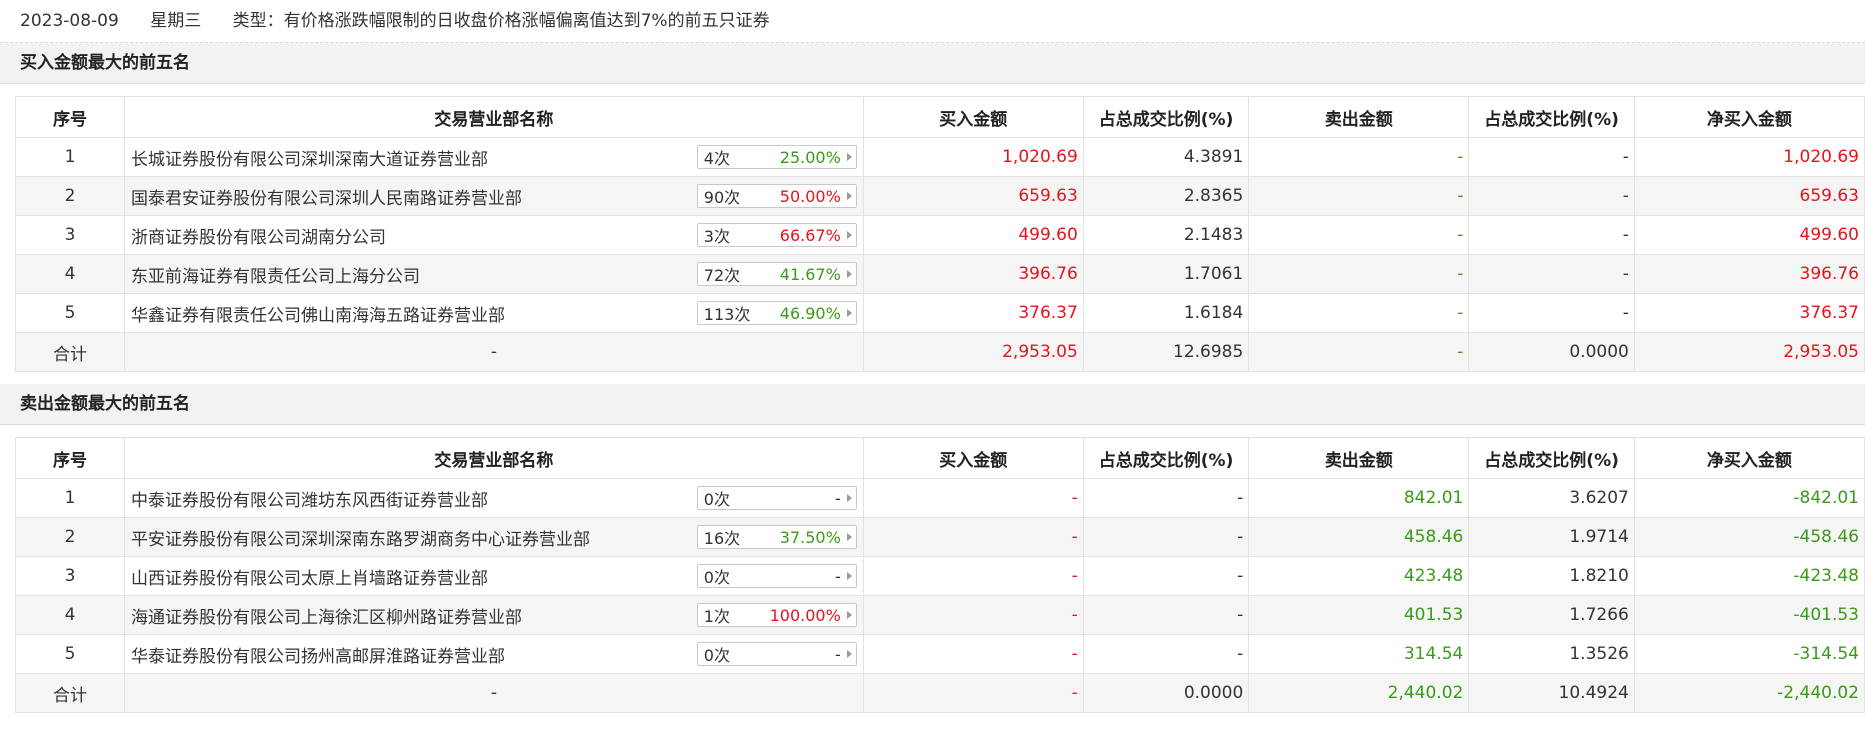 The width and height of the screenshot is (1865, 740). Describe the element at coordinates (1749, 693) in the screenshot. I see `total-net: -2,440.02` at that location.